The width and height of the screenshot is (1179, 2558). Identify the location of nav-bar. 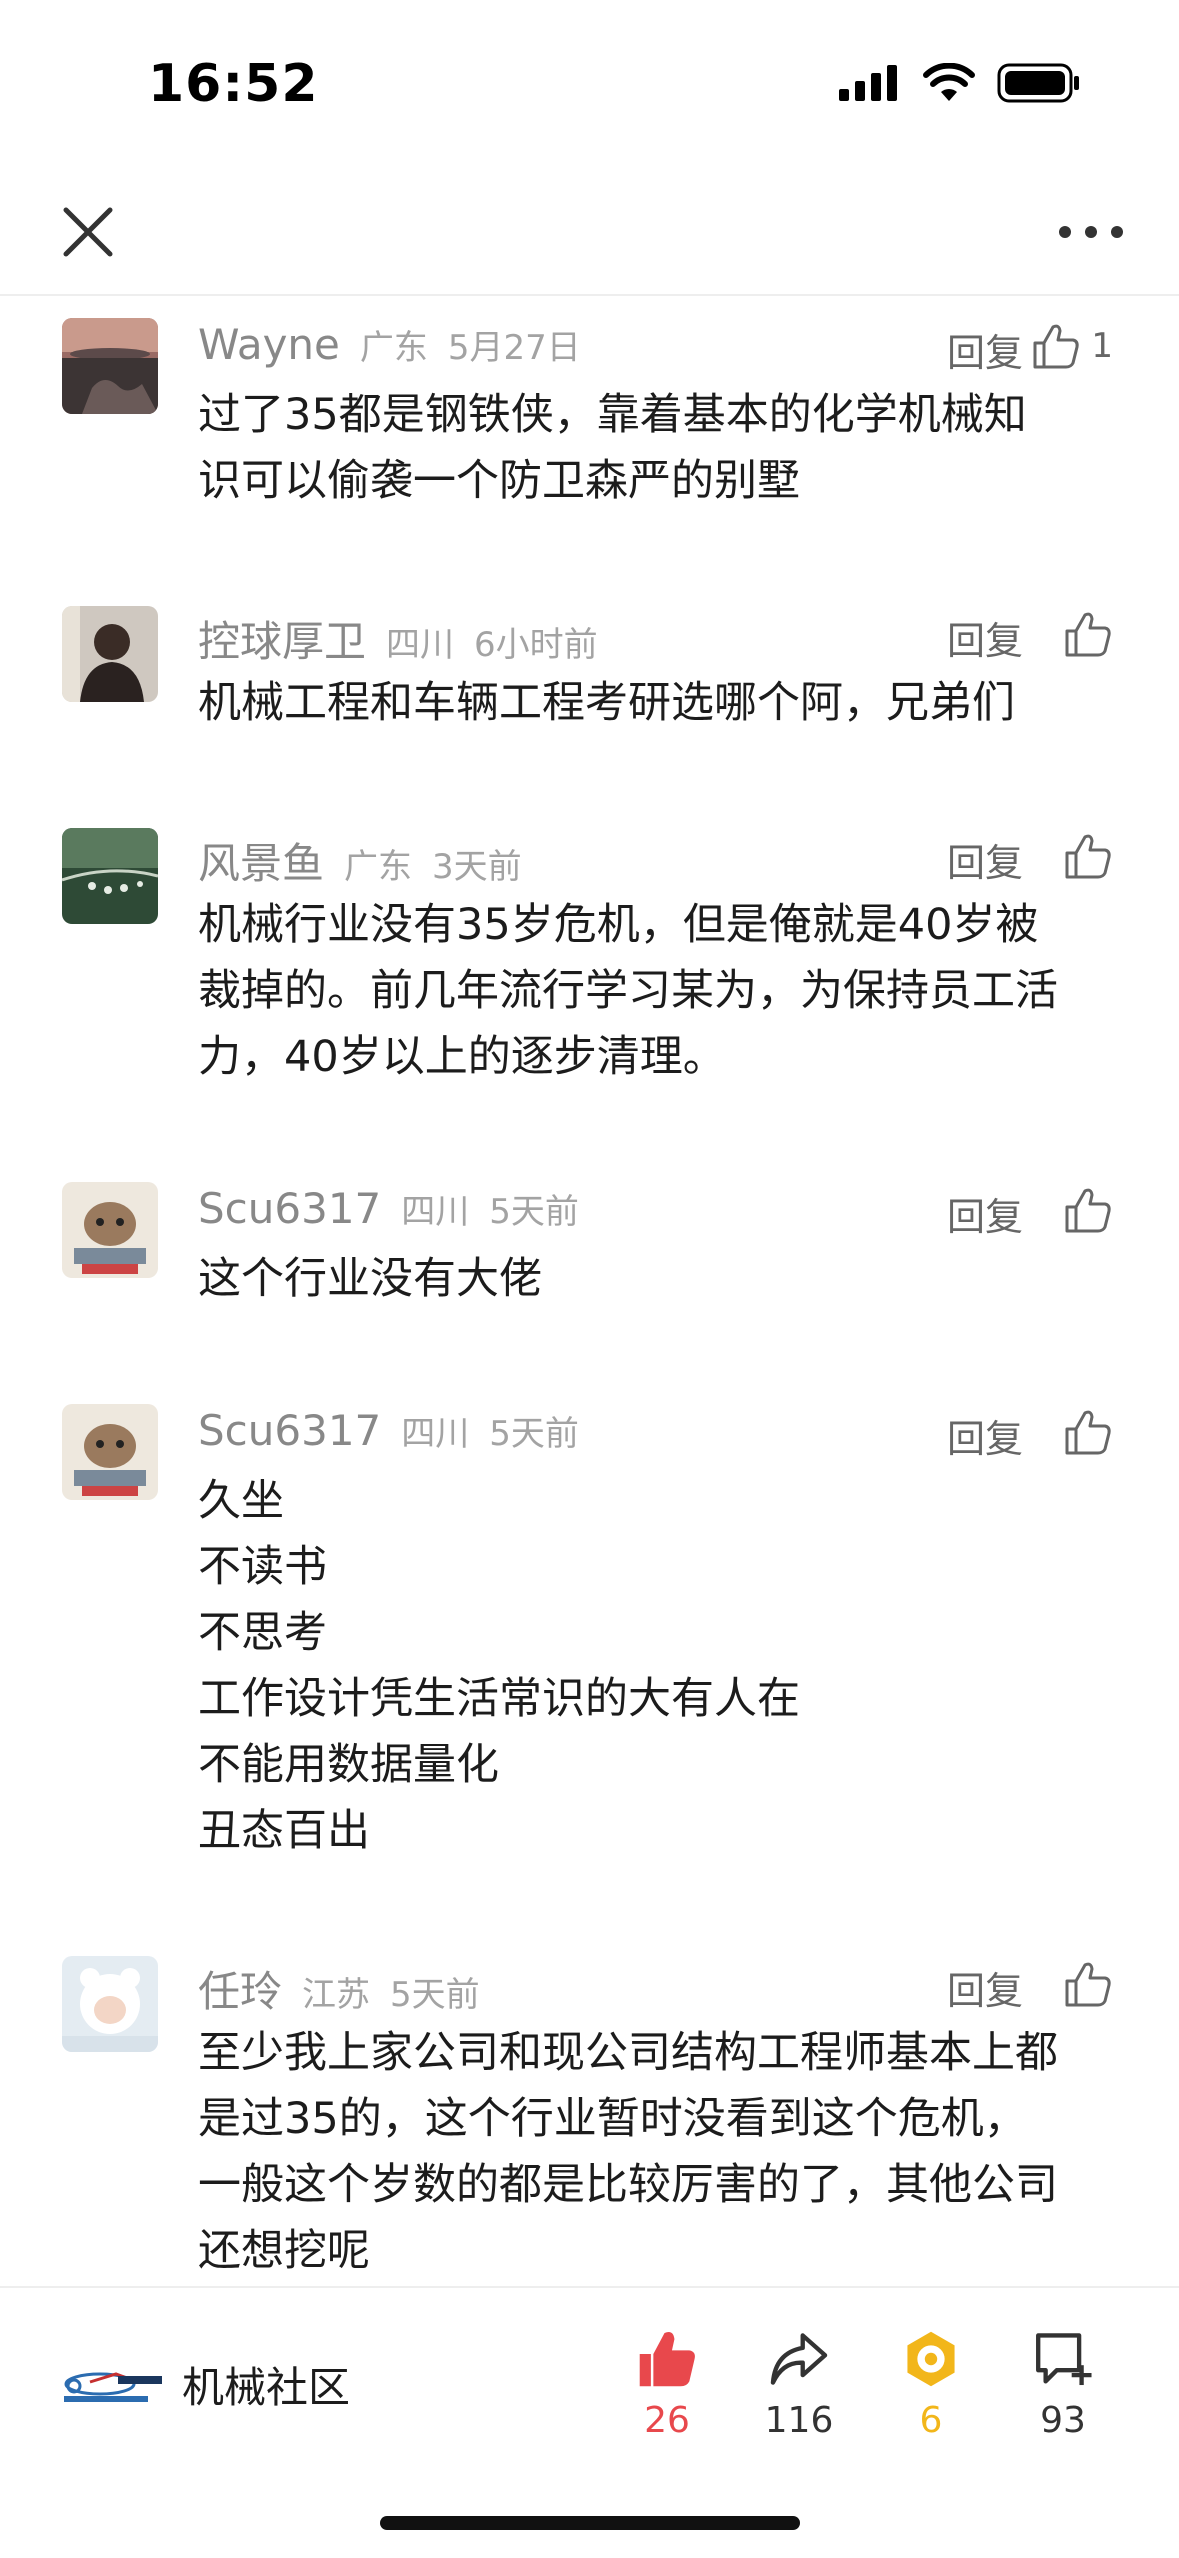
(589, 233).